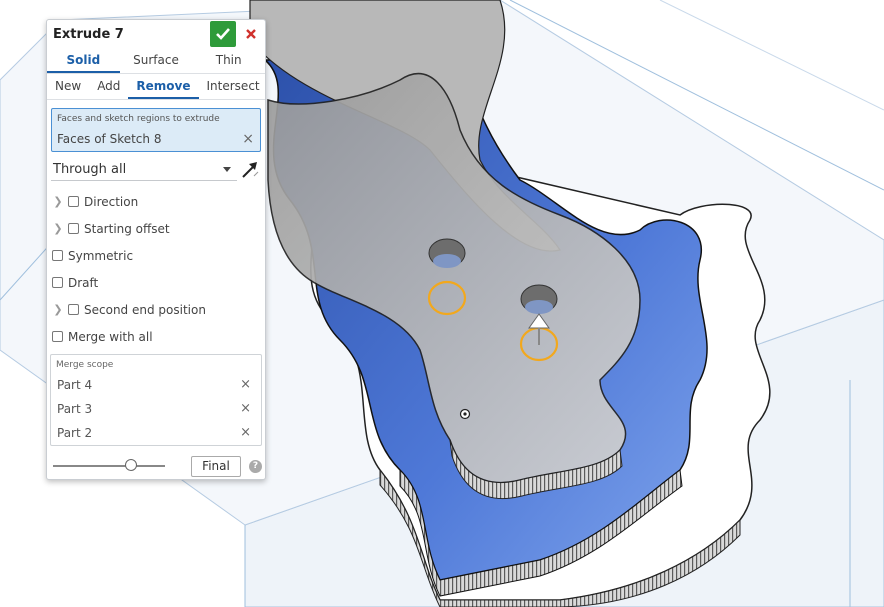  Describe the element at coordinates (156, 201) in the screenshot. I see `direction-option: ❯ Direction` at that location.